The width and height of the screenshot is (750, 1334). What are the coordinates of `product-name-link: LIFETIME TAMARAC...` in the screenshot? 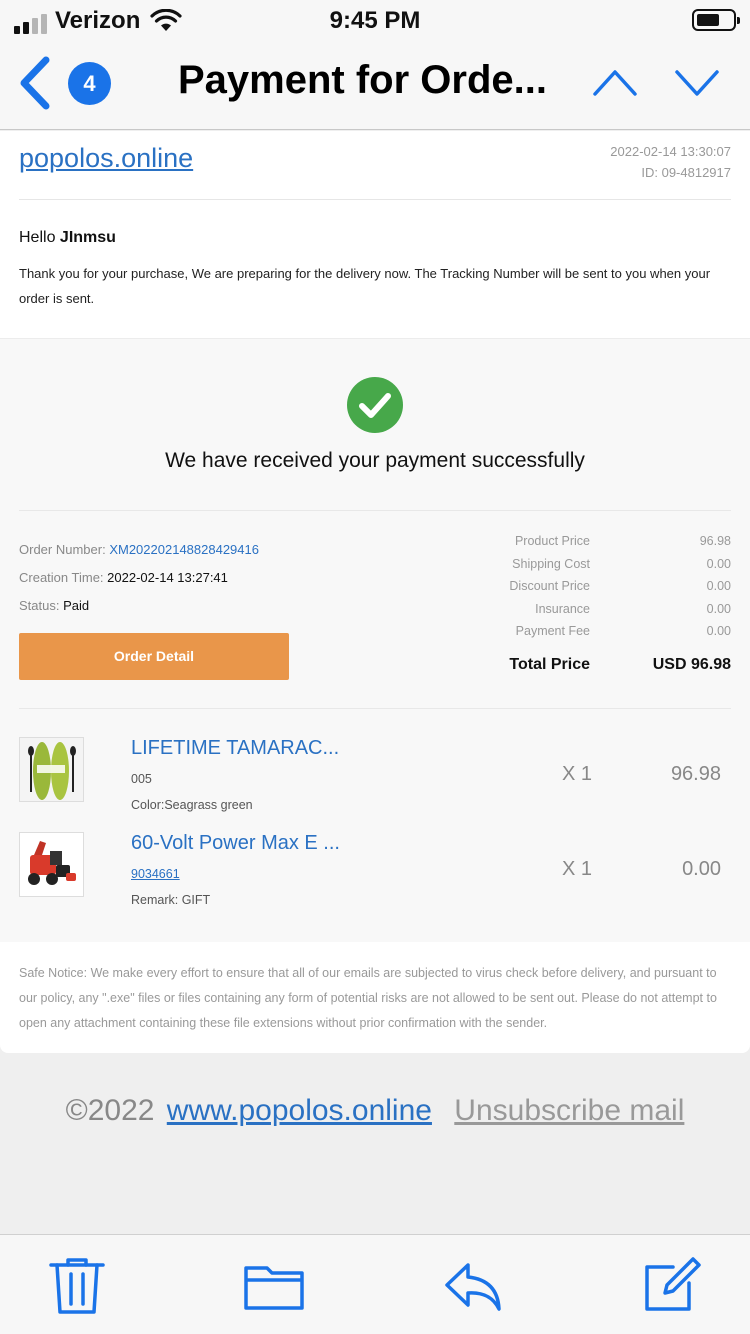 It's located at (251, 748).